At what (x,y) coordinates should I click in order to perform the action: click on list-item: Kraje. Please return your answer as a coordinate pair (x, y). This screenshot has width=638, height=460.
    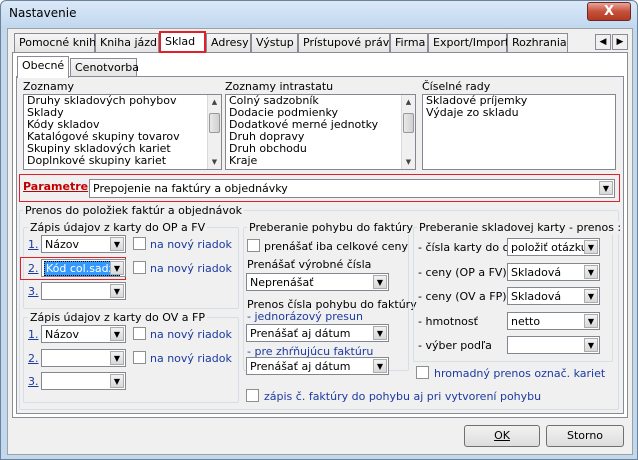
    Looking at the image, I should click on (320, 161).